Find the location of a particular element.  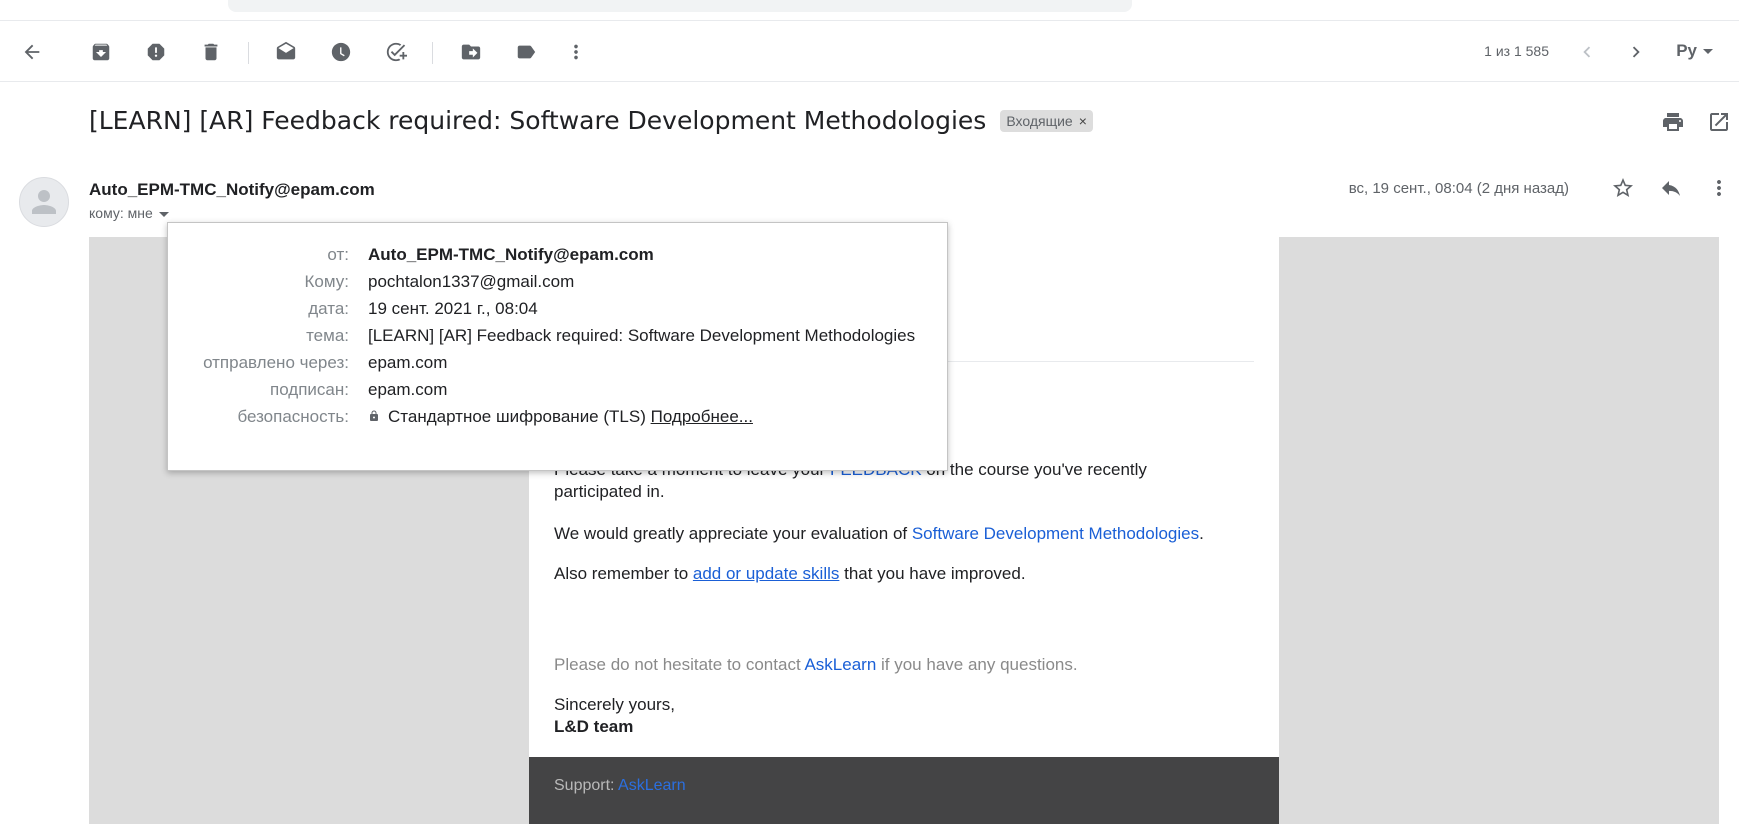

snooze-icon is located at coordinates (341, 52).